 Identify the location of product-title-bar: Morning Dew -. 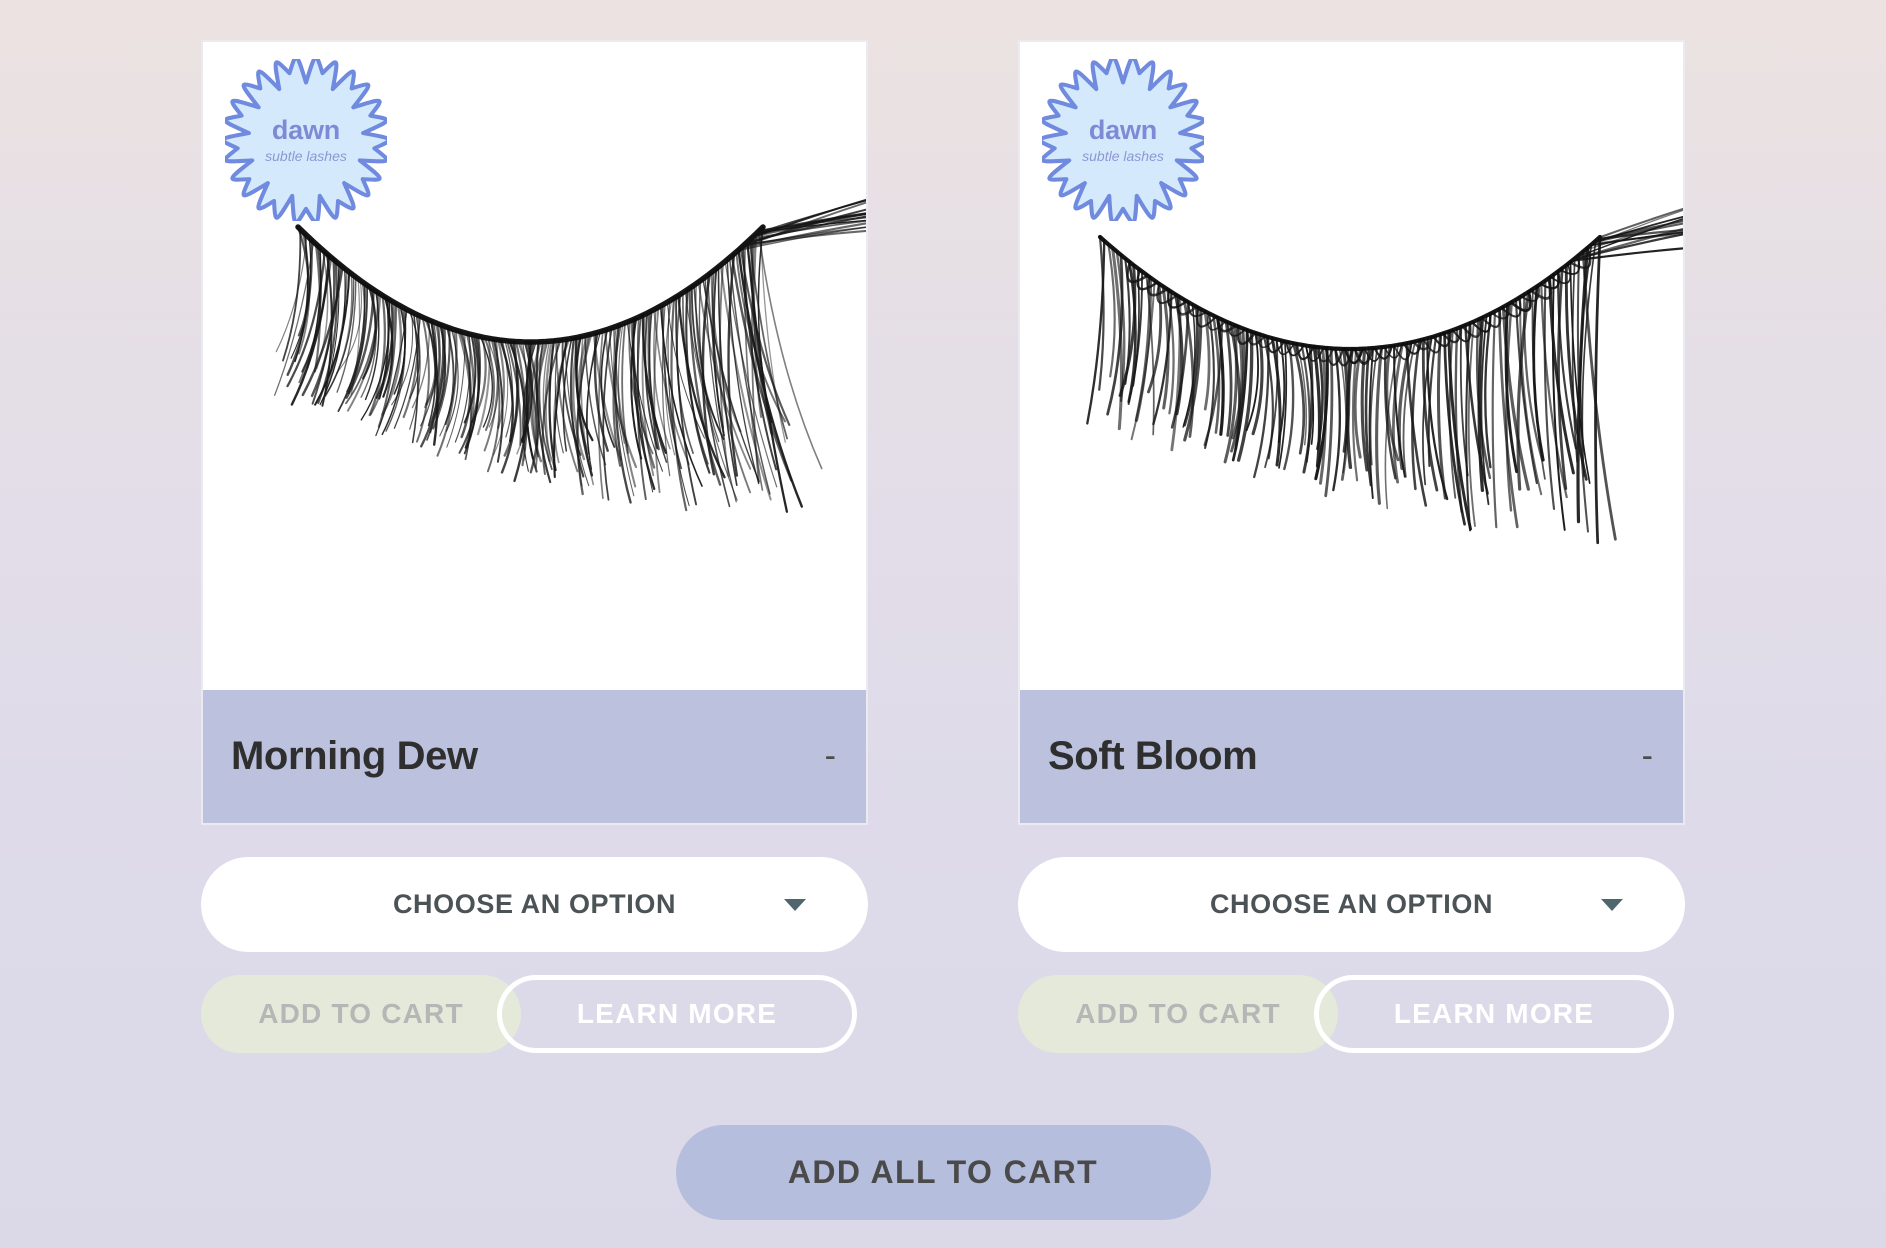
(534, 756).